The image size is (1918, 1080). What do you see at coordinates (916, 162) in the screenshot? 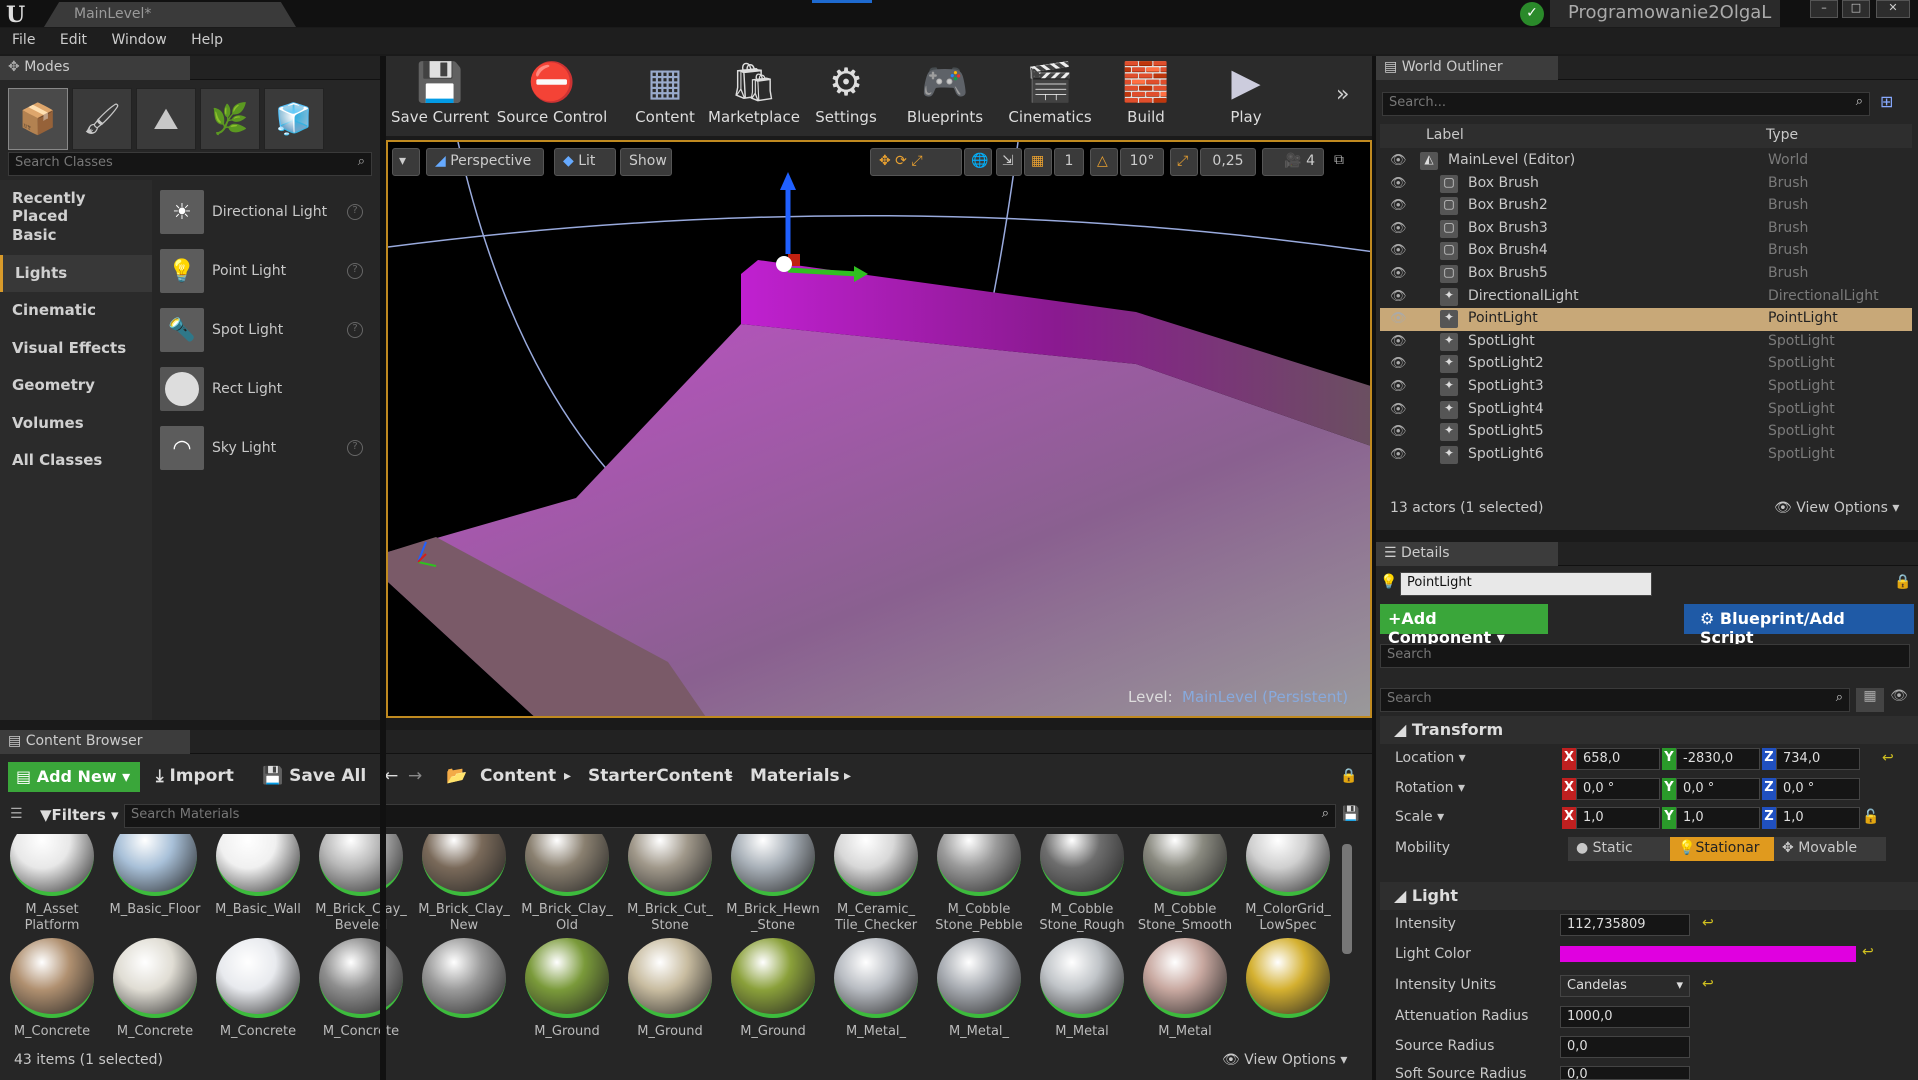
I see `transform-tools: ✥ ⟳ ⤢` at bounding box center [916, 162].